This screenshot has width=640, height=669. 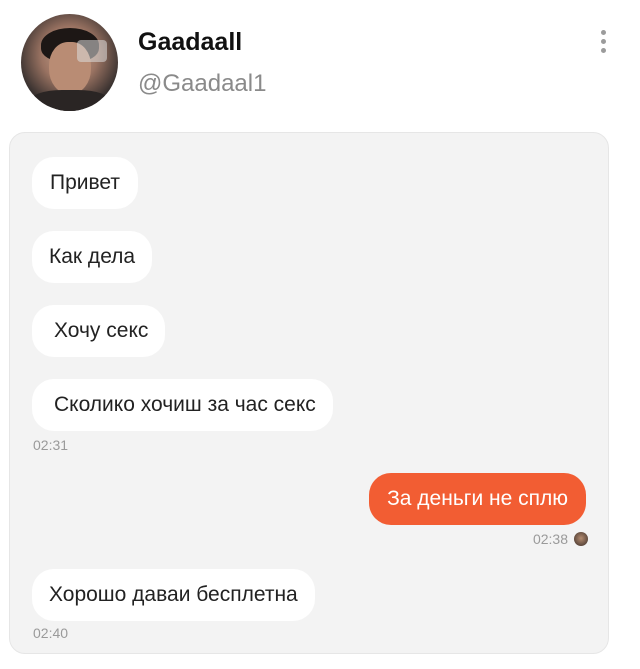 What do you see at coordinates (173, 595) in the screenshot?
I see `message-bubble-incoming: Хорошо даваи бесплетна` at bounding box center [173, 595].